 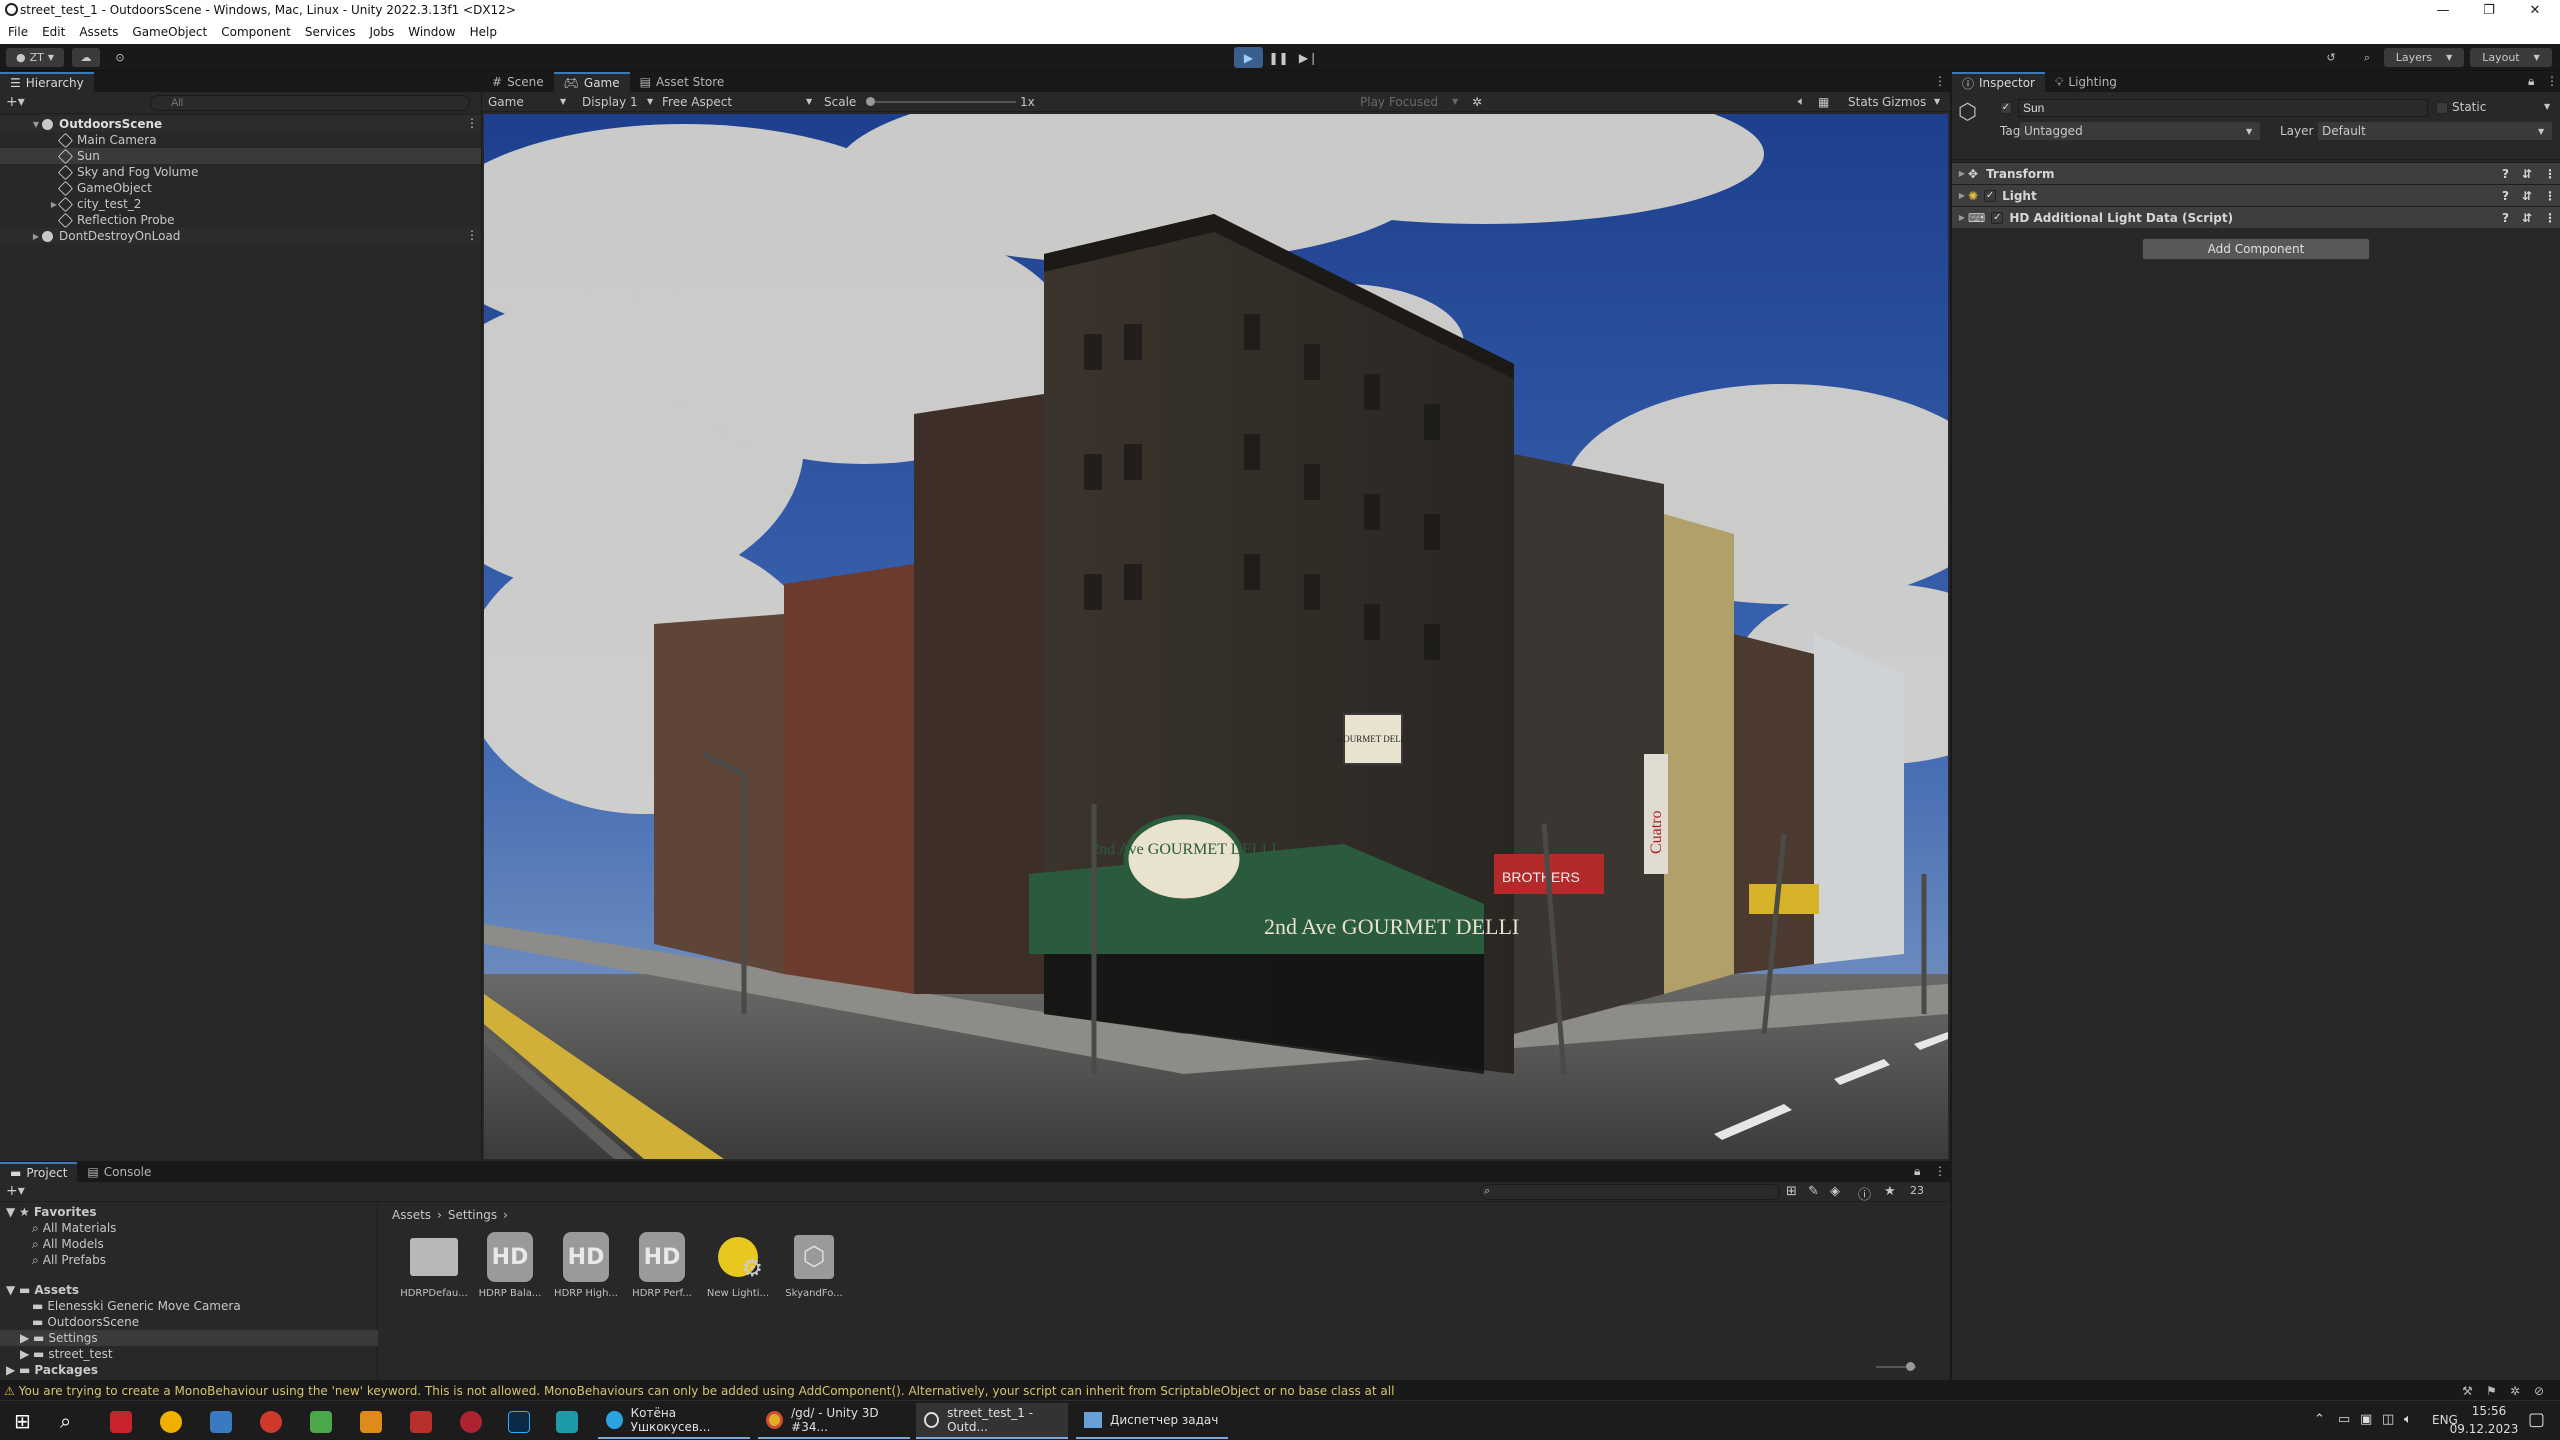 What do you see at coordinates (2256, 195) in the screenshot?
I see `component-light: ▶ ✺ ✓ Light ? ⇵ ⋮` at bounding box center [2256, 195].